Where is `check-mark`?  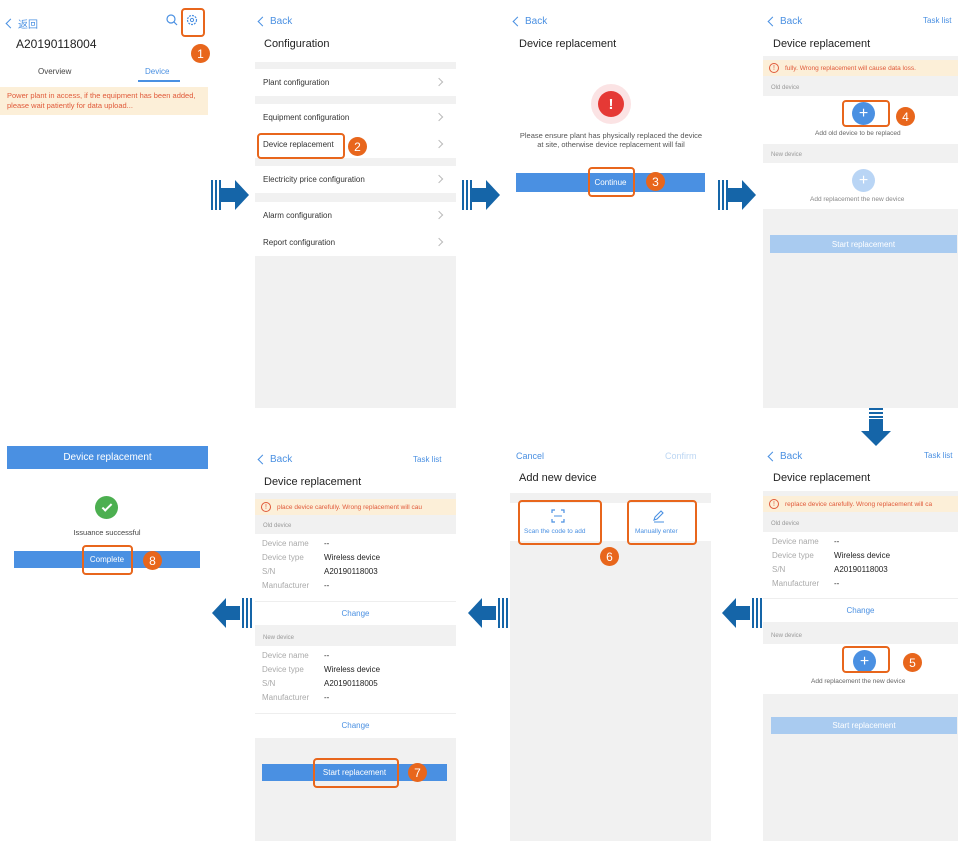
check-mark is located at coordinates (106, 506).